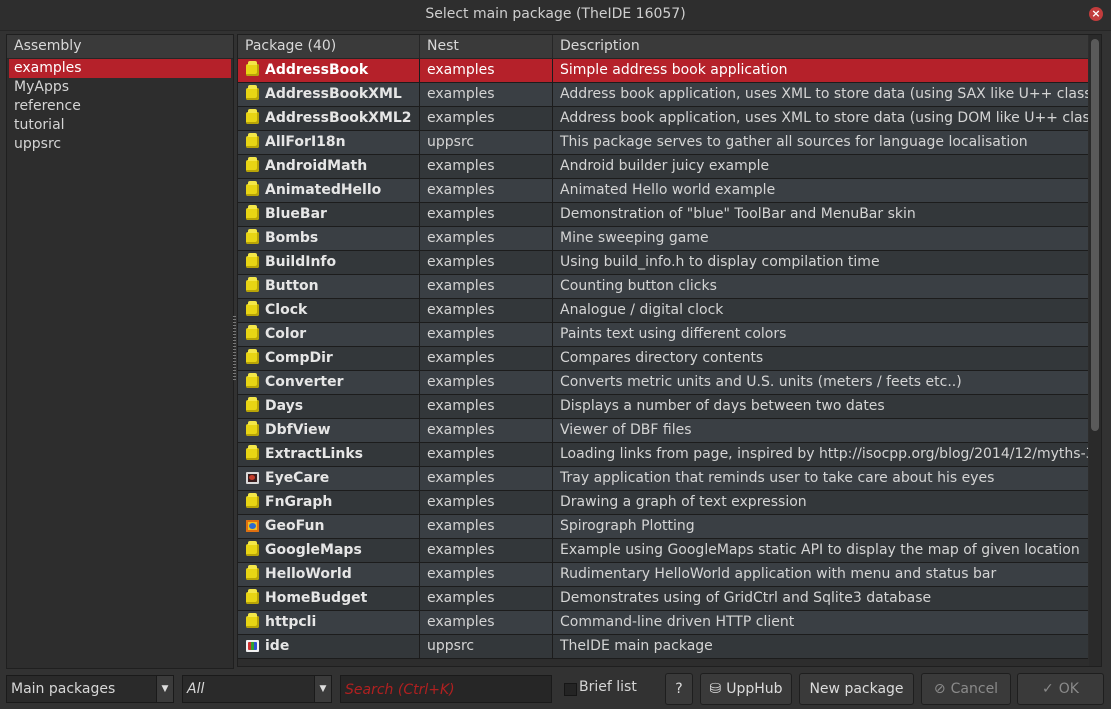 This screenshot has height=709, width=1111. I want to click on package-name: AddressBookXML2, so click(338, 118).